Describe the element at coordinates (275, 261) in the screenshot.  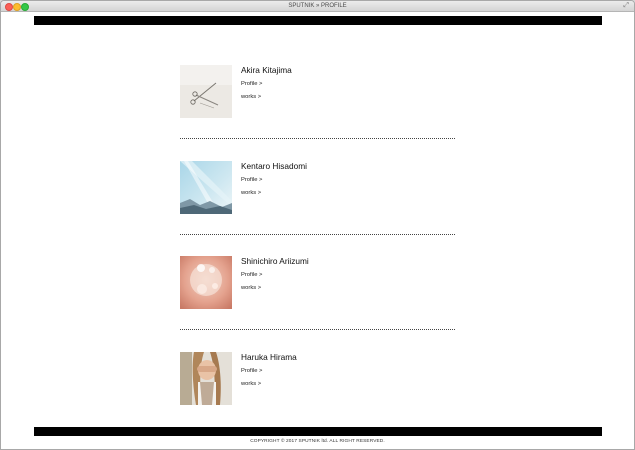
I see `artist-name: Shinichiro Ariizumi` at that location.